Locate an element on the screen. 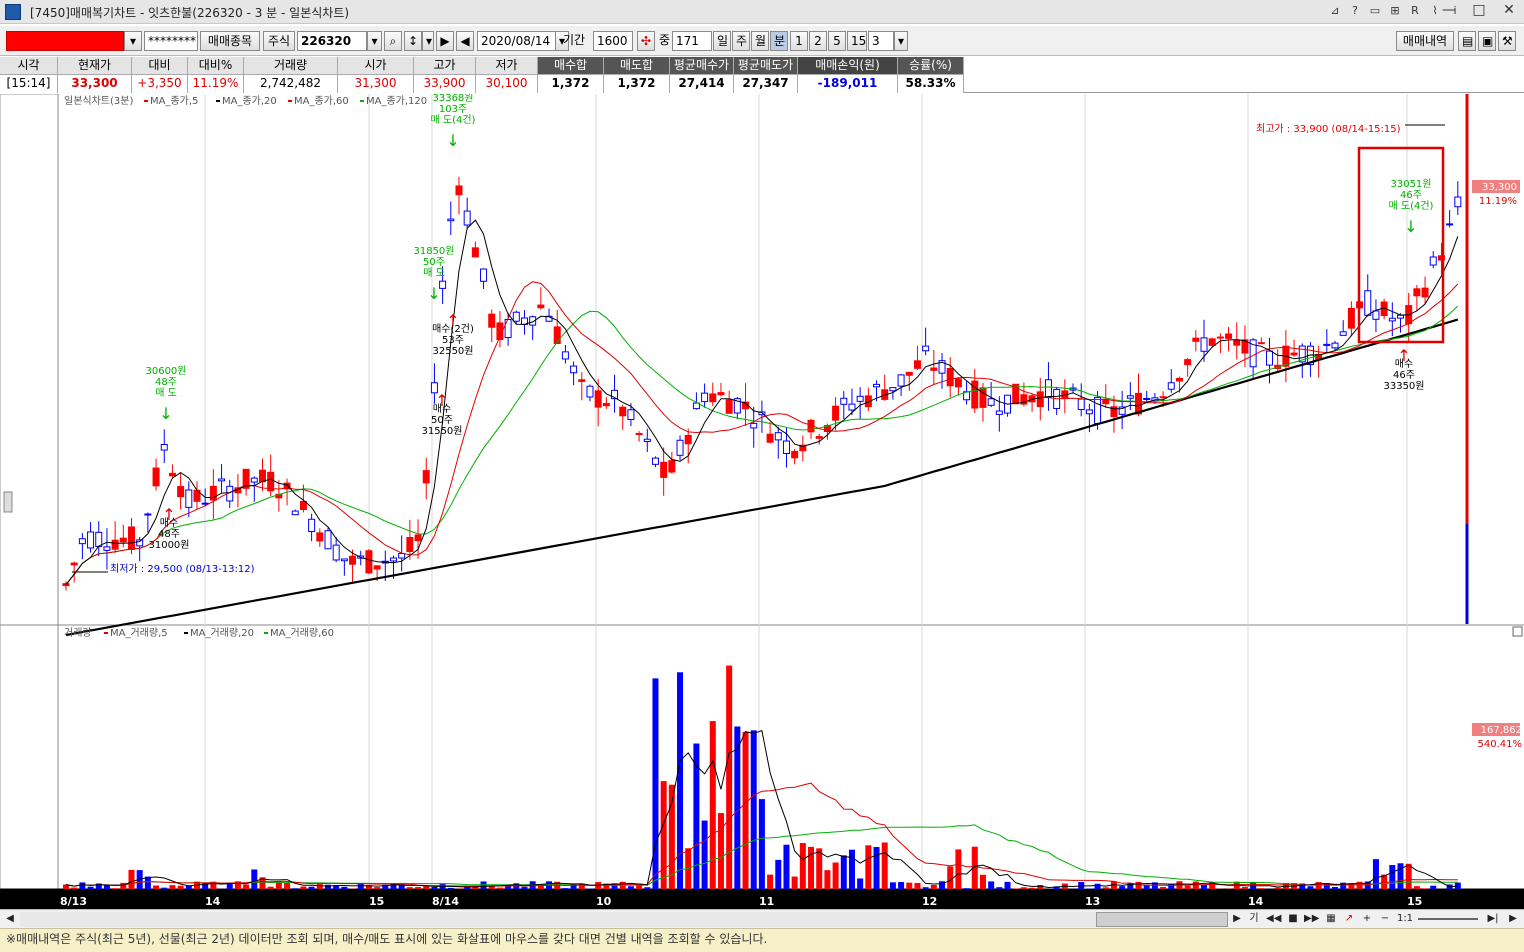 Image resolution: width=1524 pixels, height=952 pixels. scroll-track is located at coordinates (558, 919).